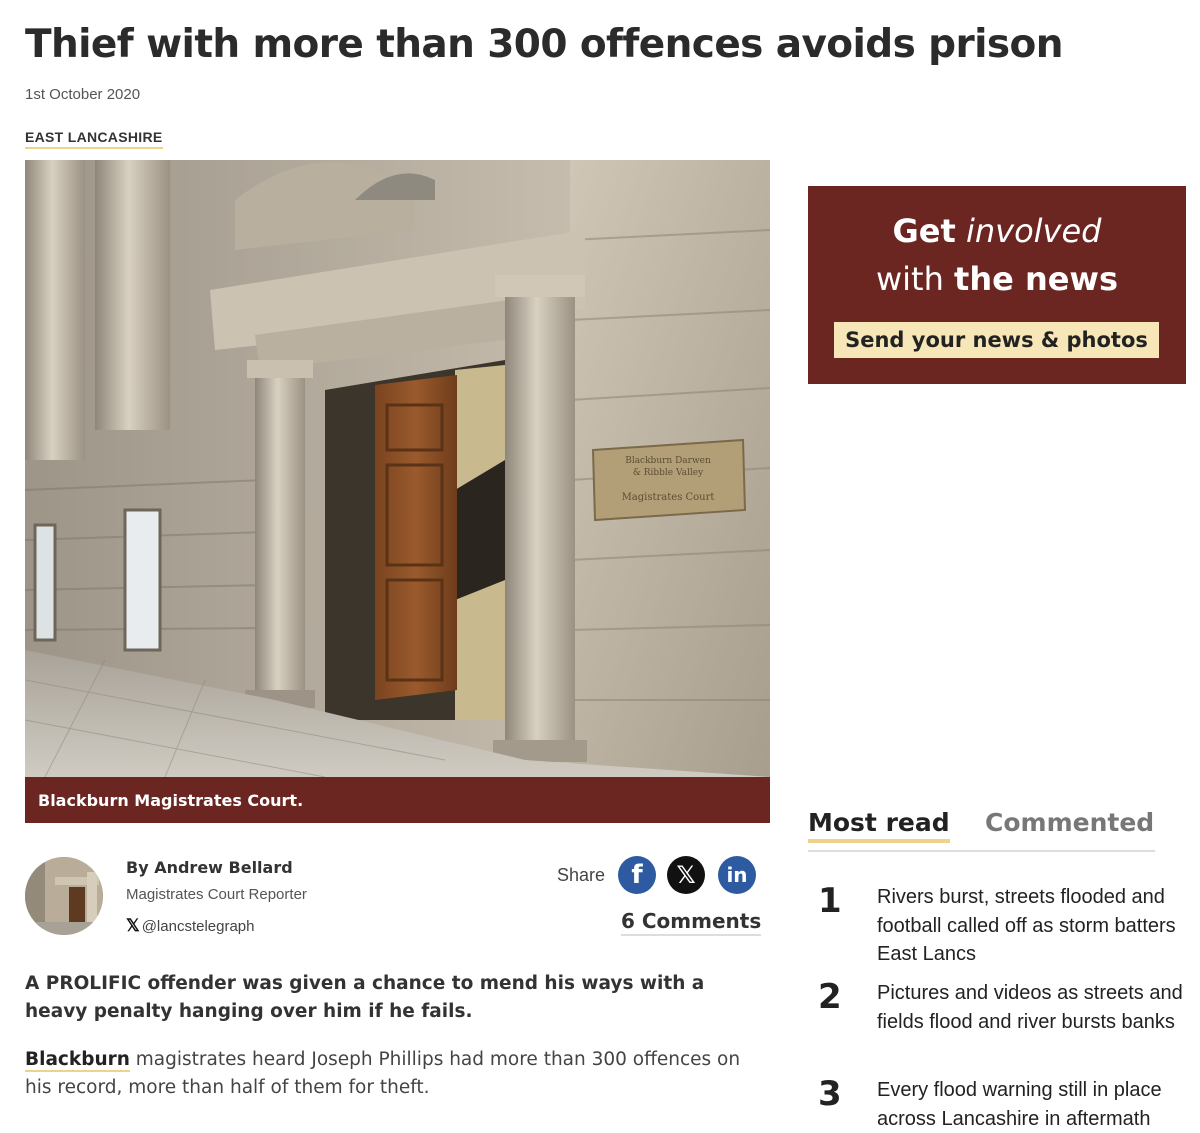  Describe the element at coordinates (1036, 279) in the screenshot. I see `promo-the-news: the news` at that location.